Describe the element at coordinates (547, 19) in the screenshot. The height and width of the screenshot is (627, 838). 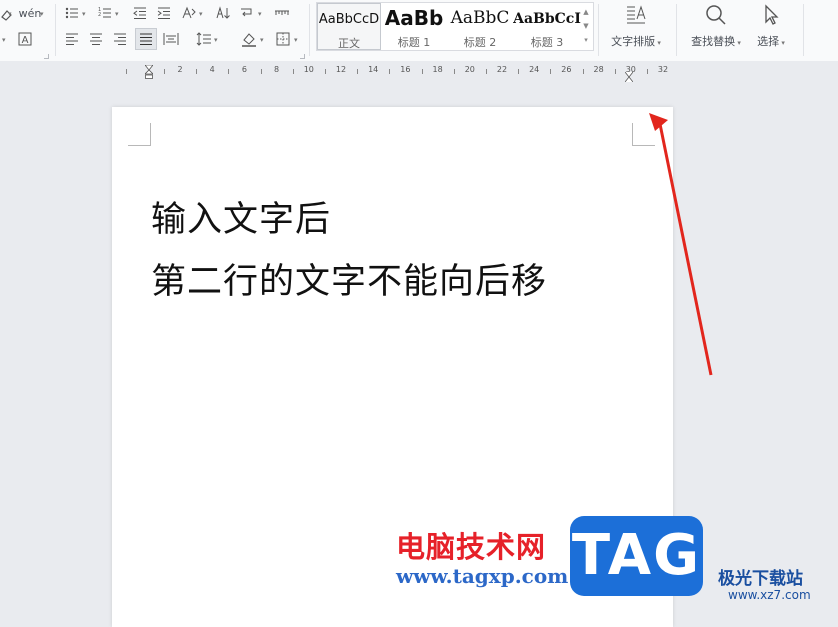
I see `style-sample: AaBbCcI` at that location.